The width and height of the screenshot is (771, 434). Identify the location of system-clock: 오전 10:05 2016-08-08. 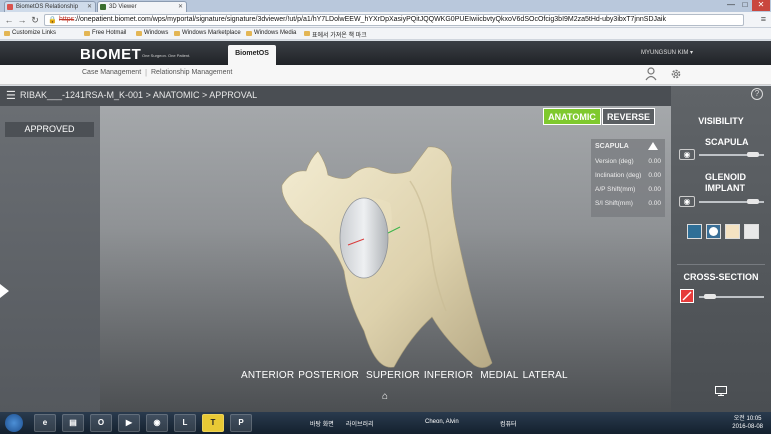
(747, 423).